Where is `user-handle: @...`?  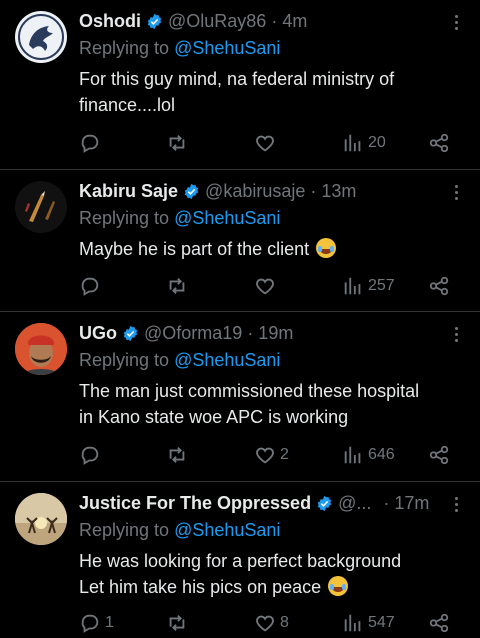 user-handle: @... is located at coordinates (354, 503).